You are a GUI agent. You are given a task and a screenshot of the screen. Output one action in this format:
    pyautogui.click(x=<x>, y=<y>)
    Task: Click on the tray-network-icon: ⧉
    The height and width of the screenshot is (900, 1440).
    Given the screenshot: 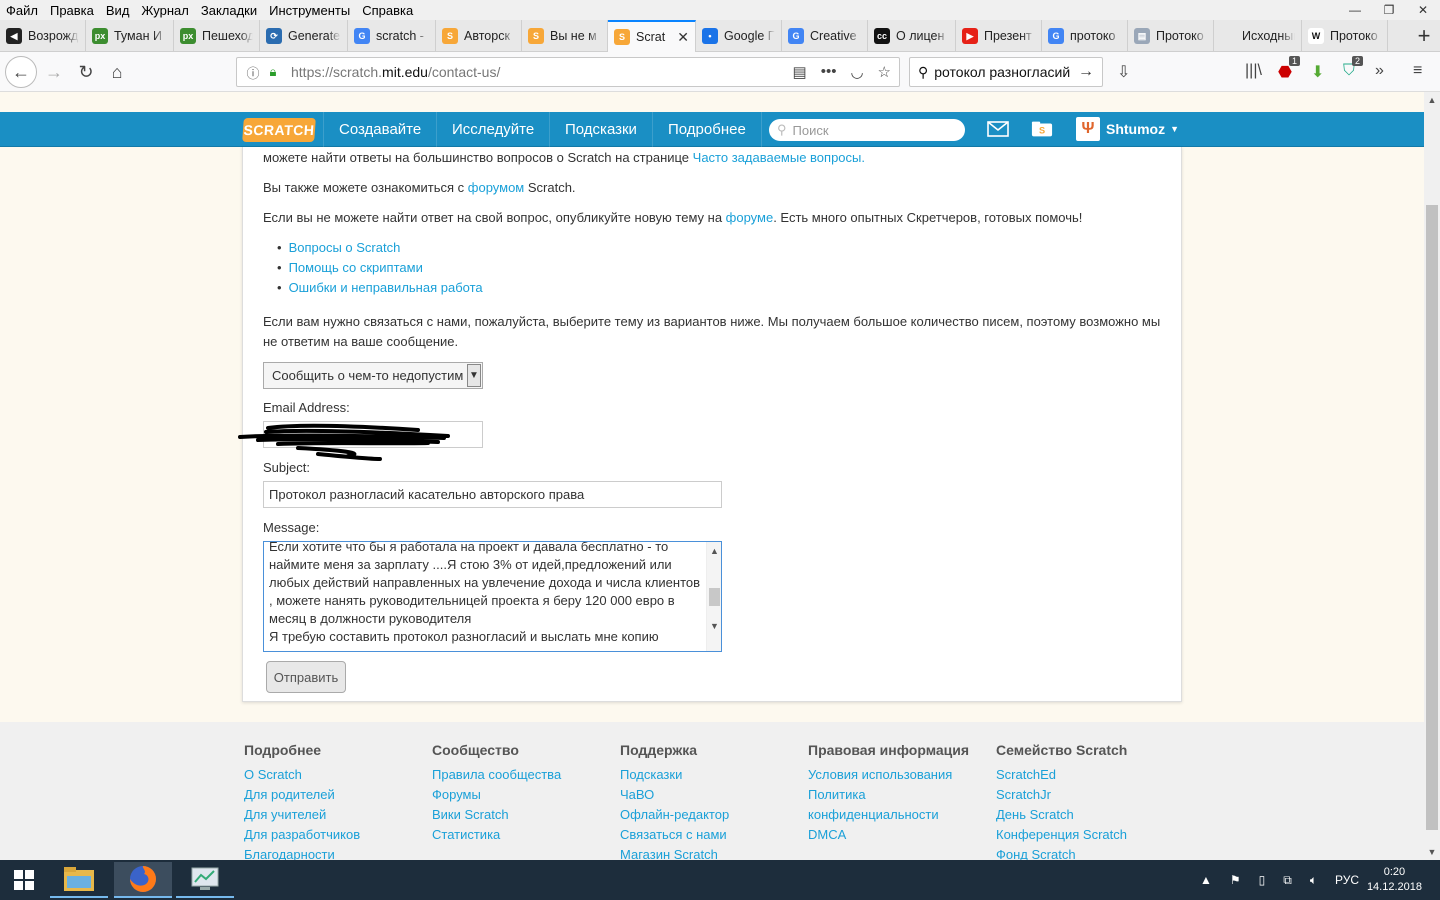 What is the action you would take?
    pyautogui.click(x=1287, y=880)
    